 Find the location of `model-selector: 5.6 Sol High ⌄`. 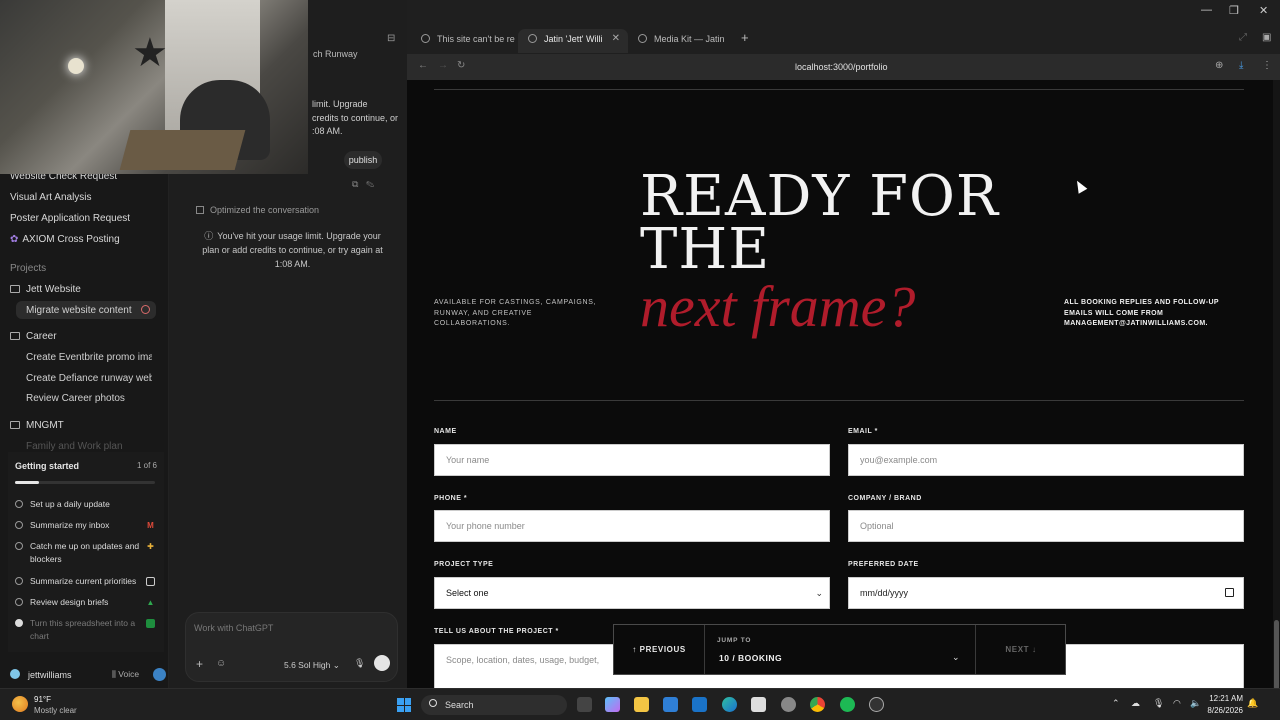

model-selector: 5.6 Sol High ⌄ is located at coordinates (312, 665).